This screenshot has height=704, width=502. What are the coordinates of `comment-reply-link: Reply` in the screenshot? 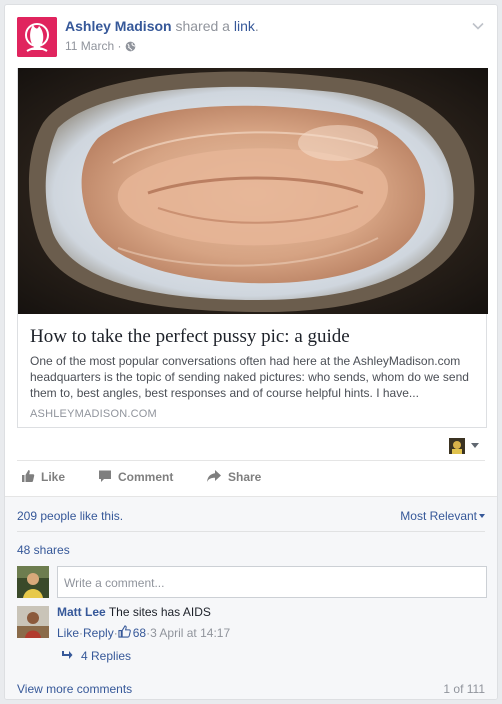 It's located at (98, 633).